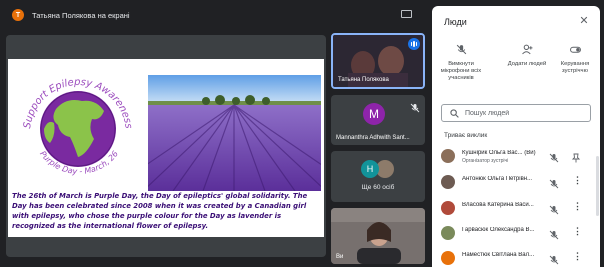 The height and width of the screenshot is (267, 604). What do you see at coordinates (527, 51) in the screenshot?
I see `add-person-icon` at bounding box center [527, 51].